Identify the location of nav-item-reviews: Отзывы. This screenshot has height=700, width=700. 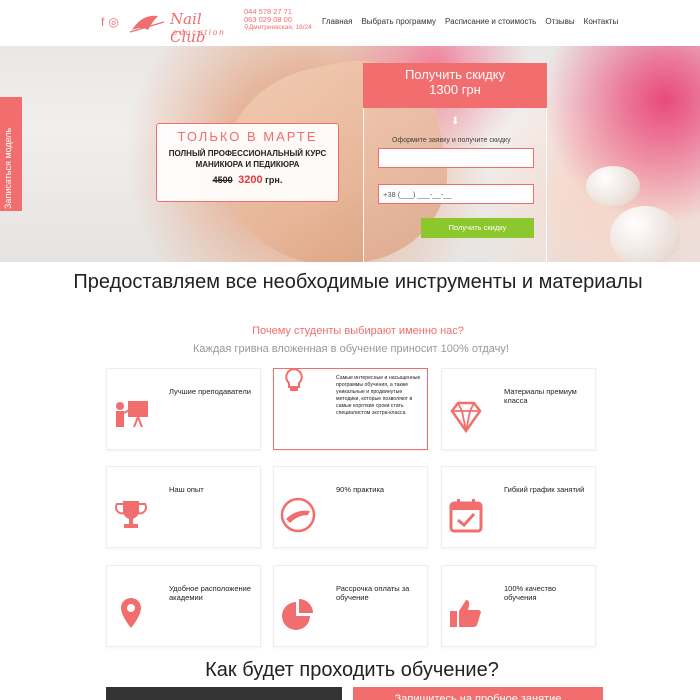
(559, 21).